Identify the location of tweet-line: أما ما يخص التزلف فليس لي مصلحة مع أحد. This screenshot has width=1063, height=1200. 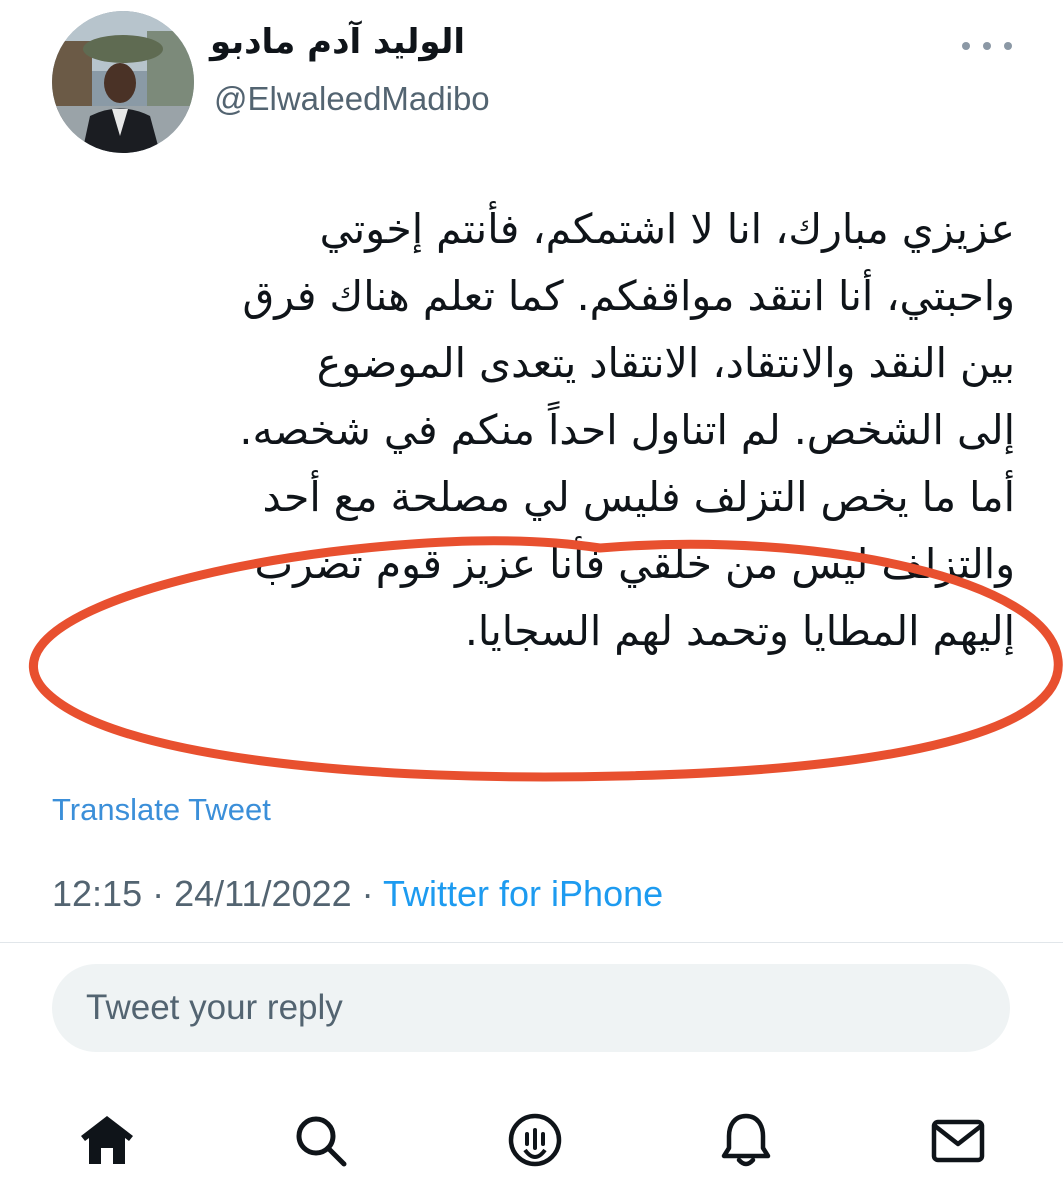
(638, 497).